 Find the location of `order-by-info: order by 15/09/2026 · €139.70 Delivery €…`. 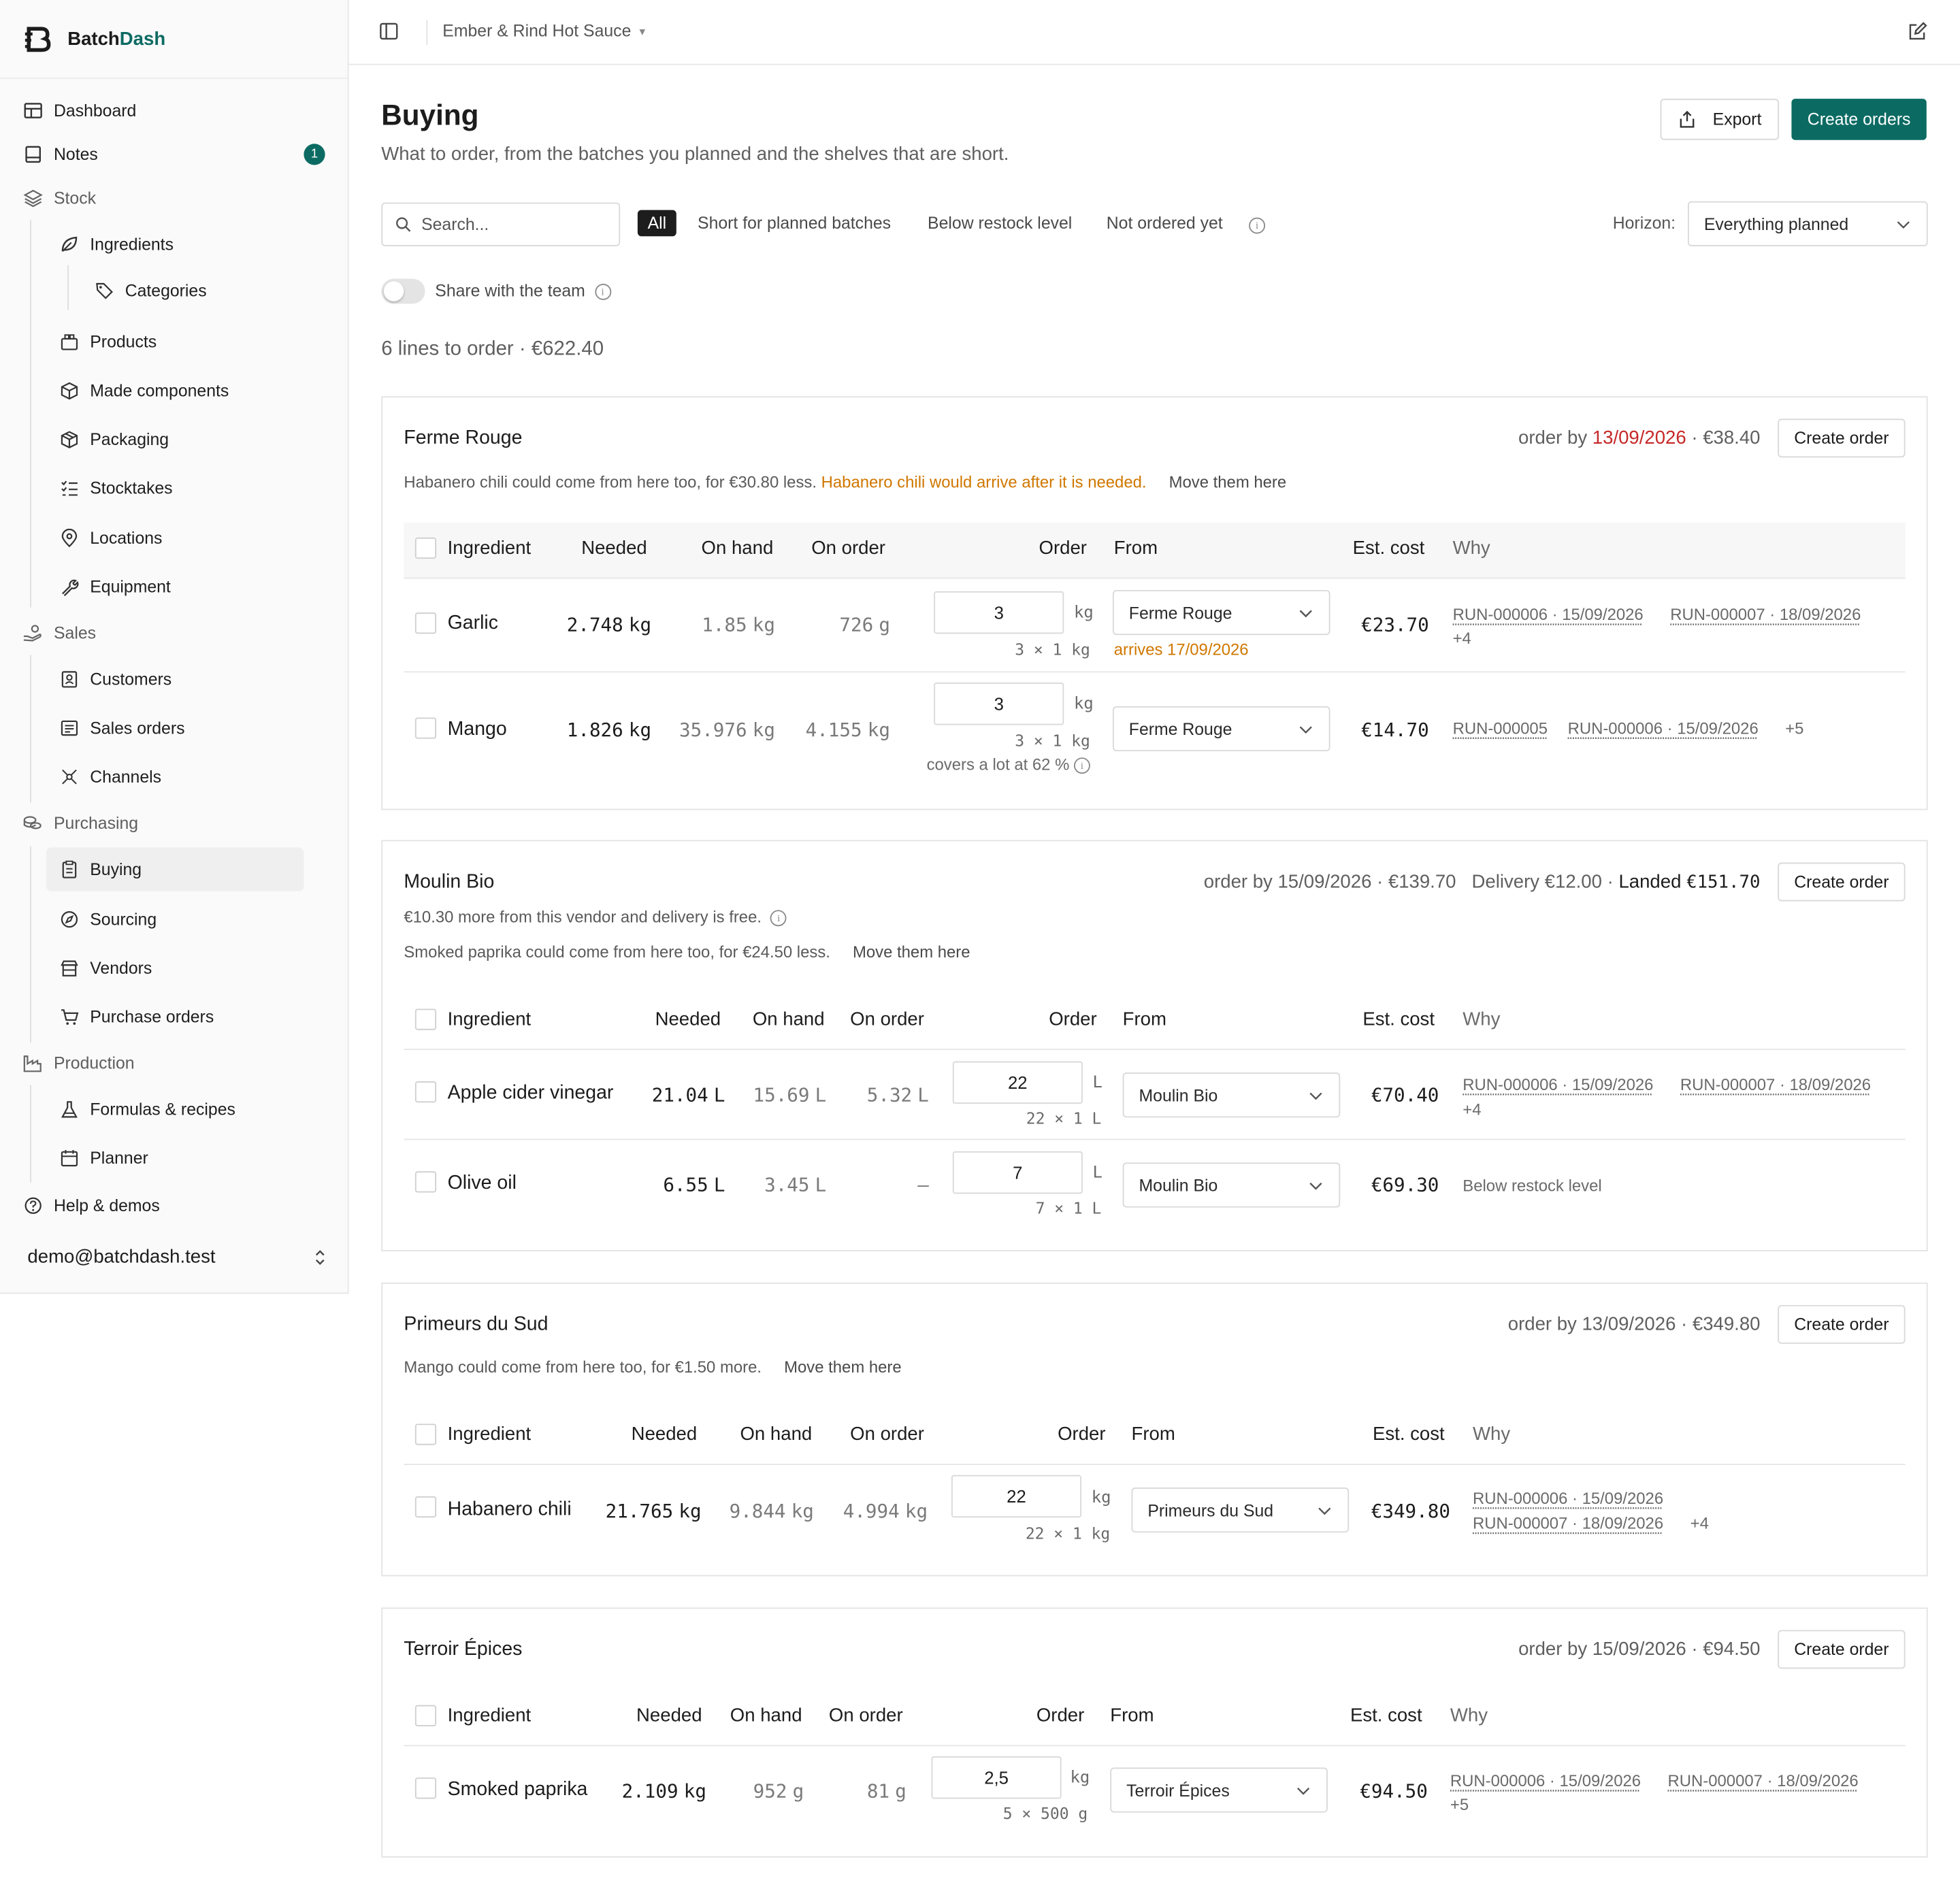

order-by-info: order by 15/09/2026 · €139.70 Delivery €… is located at coordinates (1482, 882).